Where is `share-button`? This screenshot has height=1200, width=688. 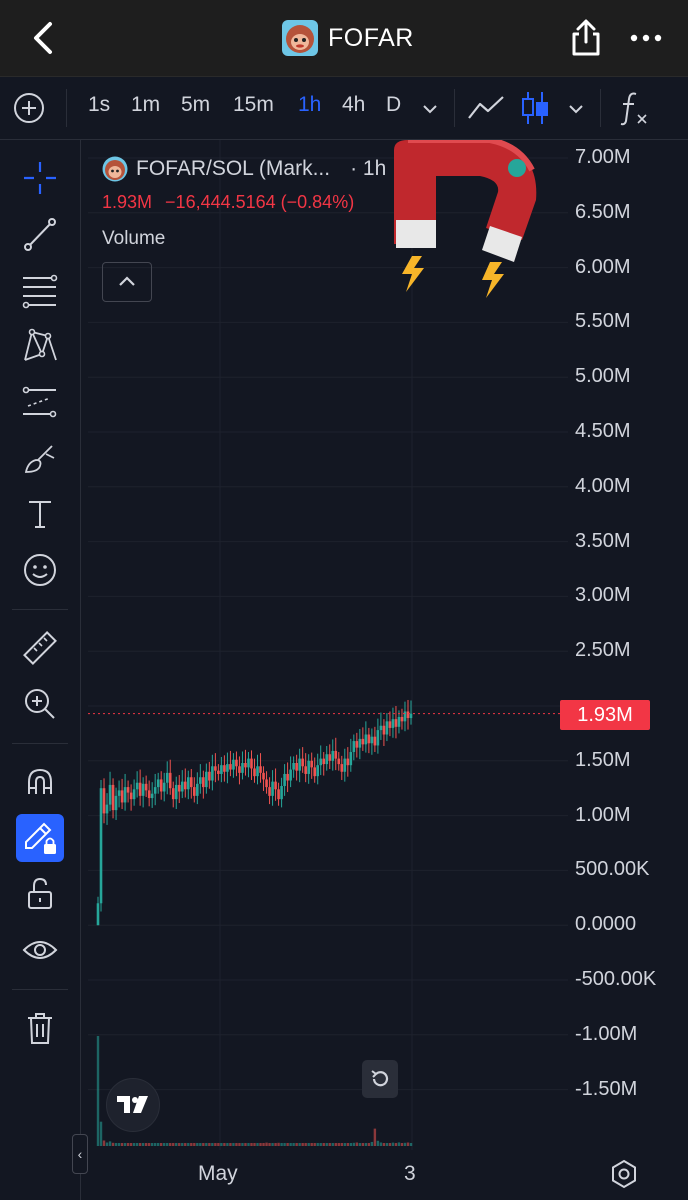 share-button is located at coordinates (586, 38).